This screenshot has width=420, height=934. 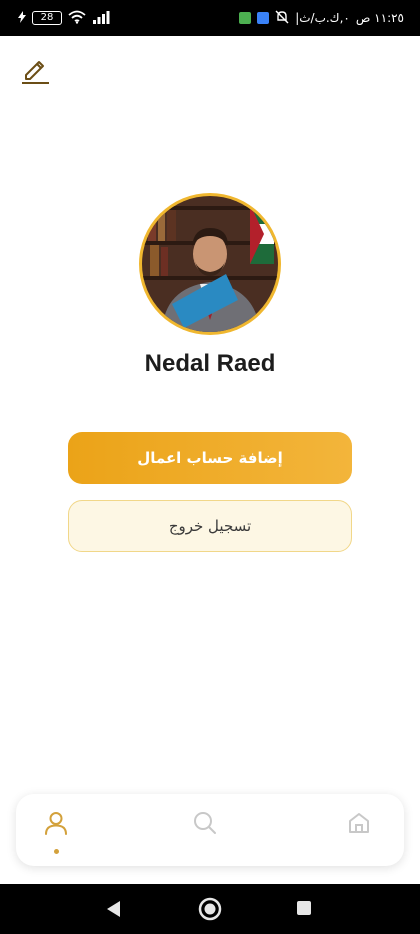 What do you see at coordinates (282, 18) in the screenshot?
I see `mute-bell-icon` at bounding box center [282, 18].